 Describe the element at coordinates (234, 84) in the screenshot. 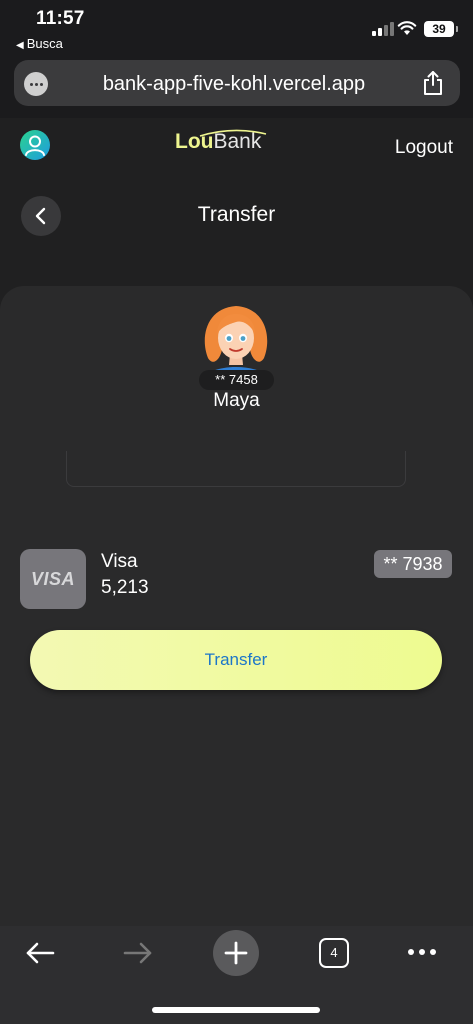

I see `url-text: bank-app-five-kohl.vercel.app` at that location.